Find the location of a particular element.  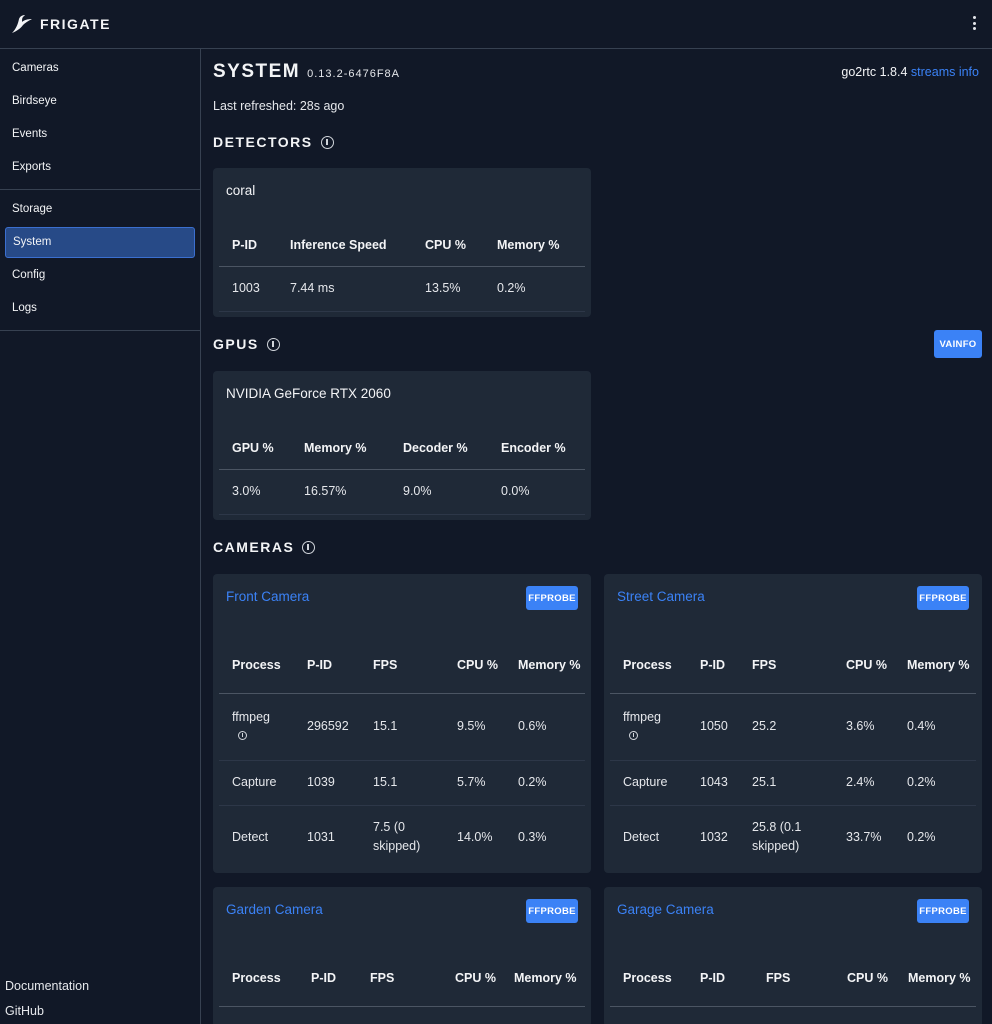

table-cell: 0.4% is located at coordinates (935, 727).